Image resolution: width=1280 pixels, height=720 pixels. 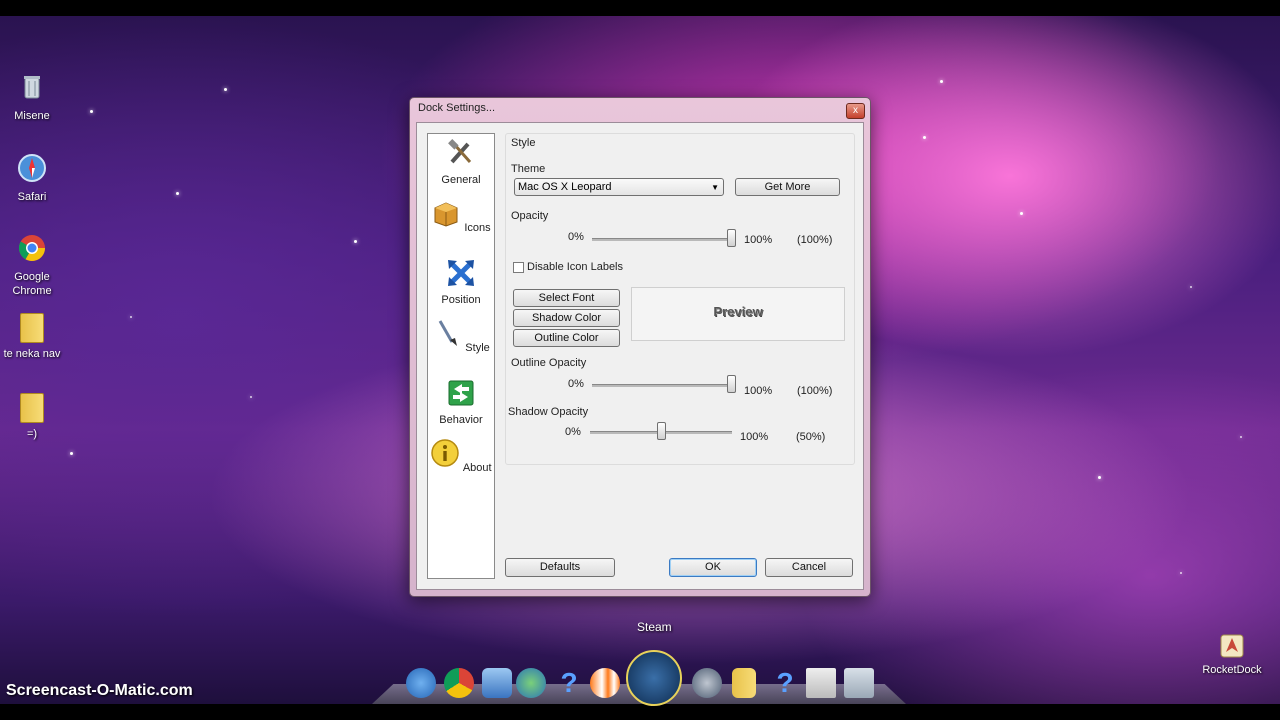 What do you see at coordinates (566, 298) in the screenshot?
I see `select-font-button: Select Font` at bounding box center [566, 298].